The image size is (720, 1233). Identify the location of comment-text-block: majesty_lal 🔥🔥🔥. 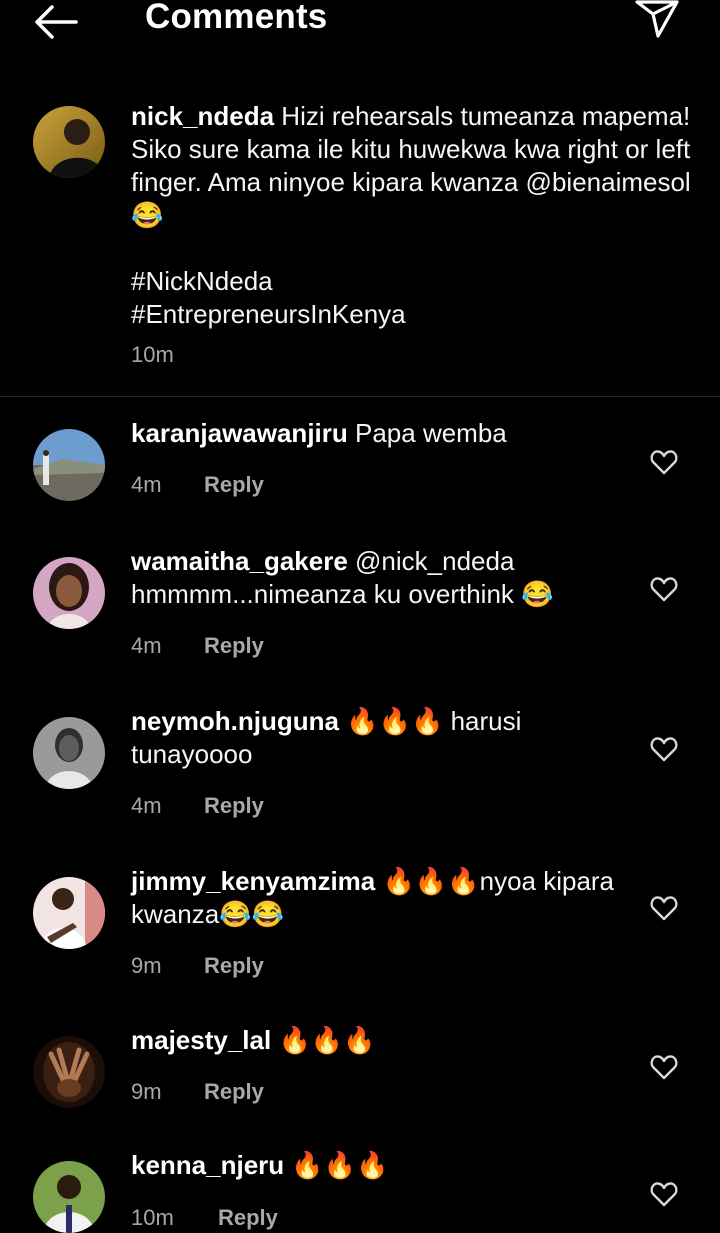
(381, 1040).